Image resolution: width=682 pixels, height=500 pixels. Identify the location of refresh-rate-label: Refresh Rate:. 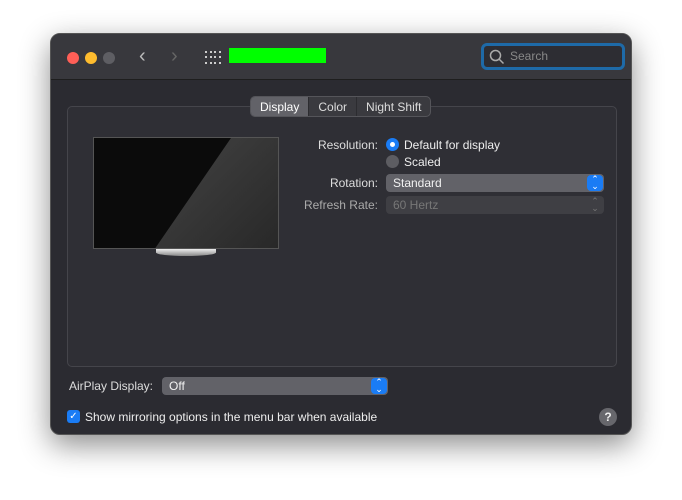
(340, 205).